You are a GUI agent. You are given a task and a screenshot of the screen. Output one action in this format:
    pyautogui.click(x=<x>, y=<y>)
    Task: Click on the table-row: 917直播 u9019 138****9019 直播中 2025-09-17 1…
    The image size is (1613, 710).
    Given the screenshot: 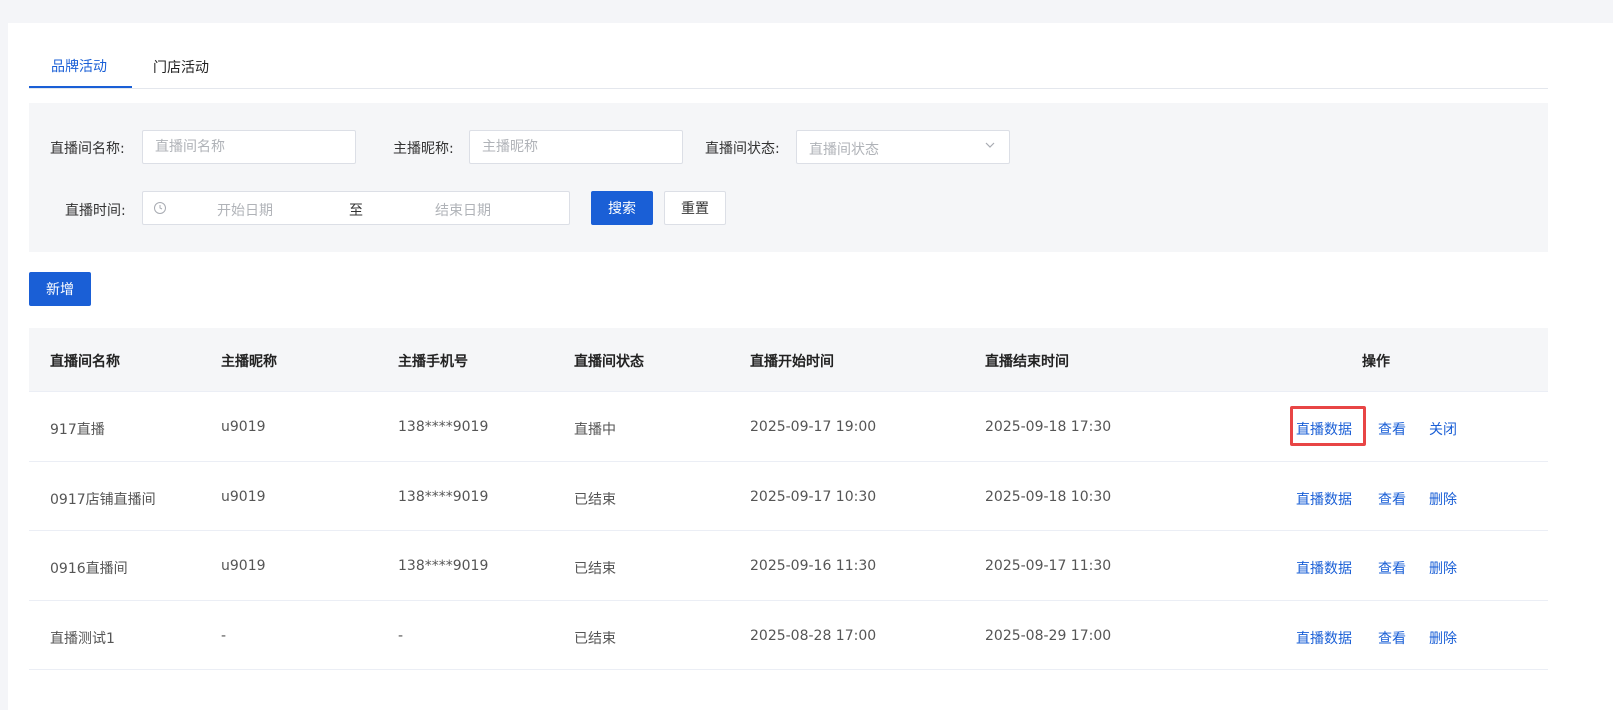 What is the action you would take?
    pyautogui.click(x=788, y=427)
    